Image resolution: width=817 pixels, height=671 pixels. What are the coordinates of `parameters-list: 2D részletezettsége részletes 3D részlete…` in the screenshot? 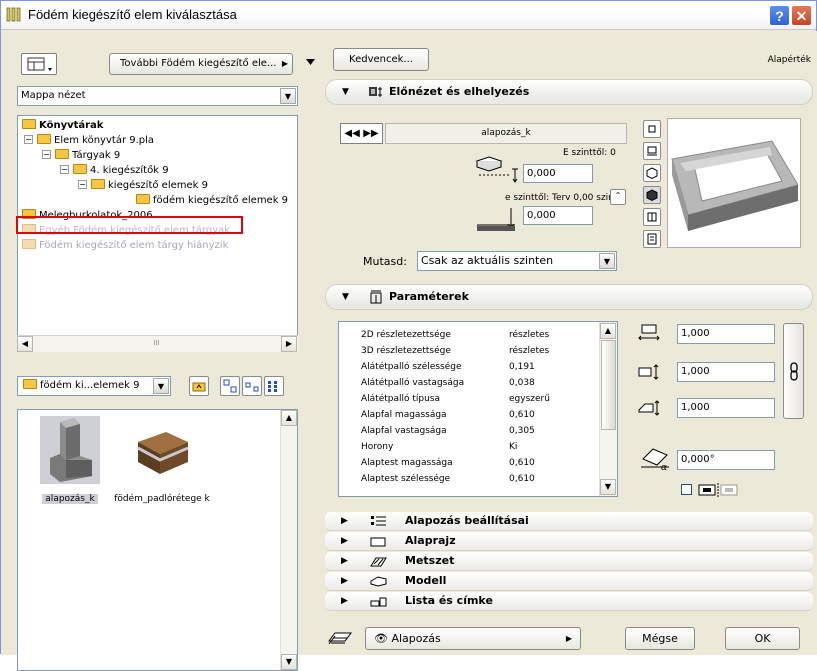 It's located at (478, 409).